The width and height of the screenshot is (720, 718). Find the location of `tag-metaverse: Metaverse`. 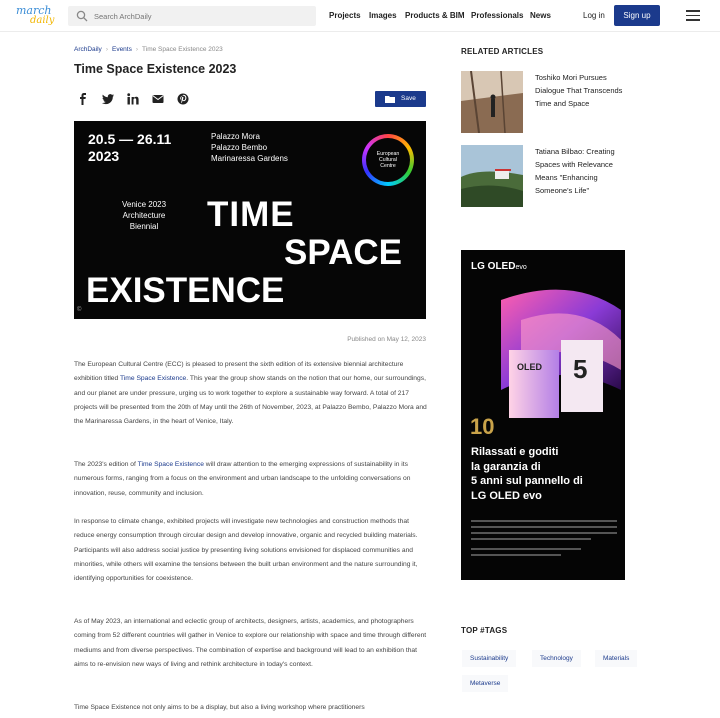

tag-metaverse: Metaverse is located at coordinates (485, 683).